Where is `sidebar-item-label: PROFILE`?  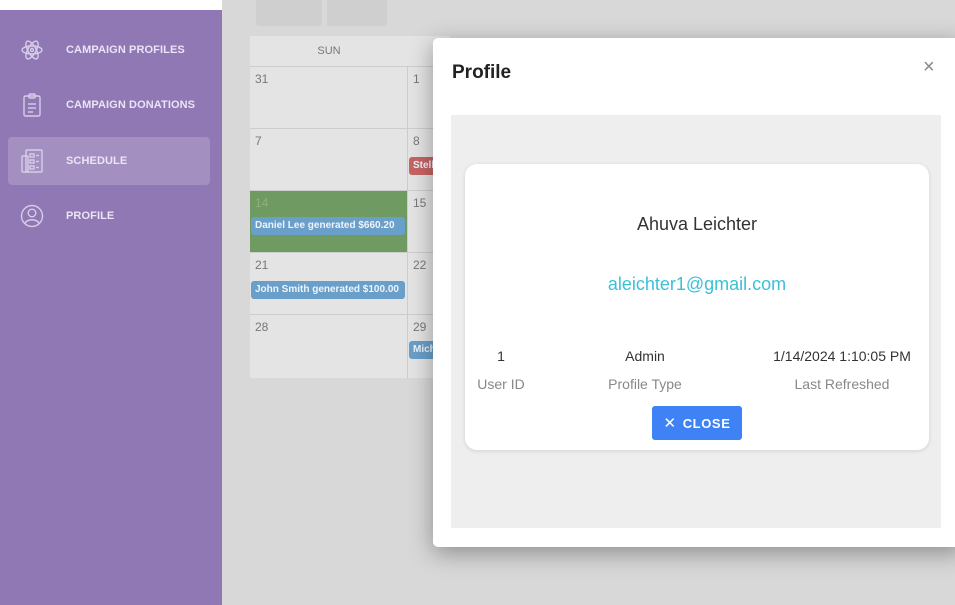 sidebar-item-label: PROFILE is located at coordinates (90, 216).